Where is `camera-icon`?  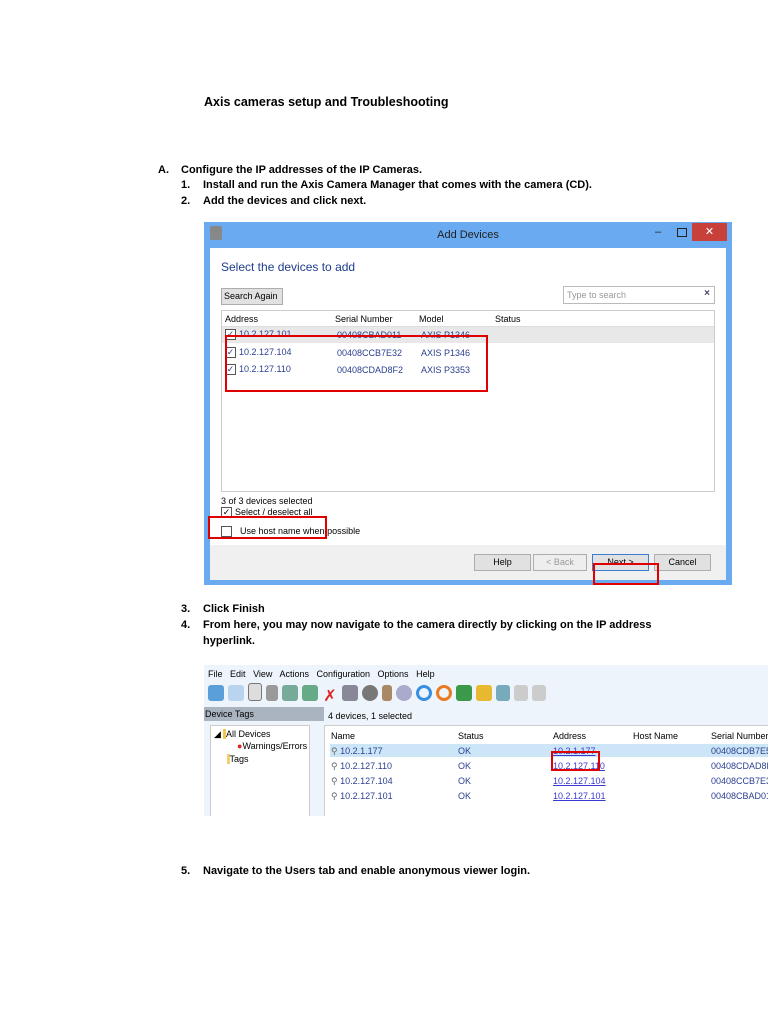 camera-icon is located at coordinates (272, 693).